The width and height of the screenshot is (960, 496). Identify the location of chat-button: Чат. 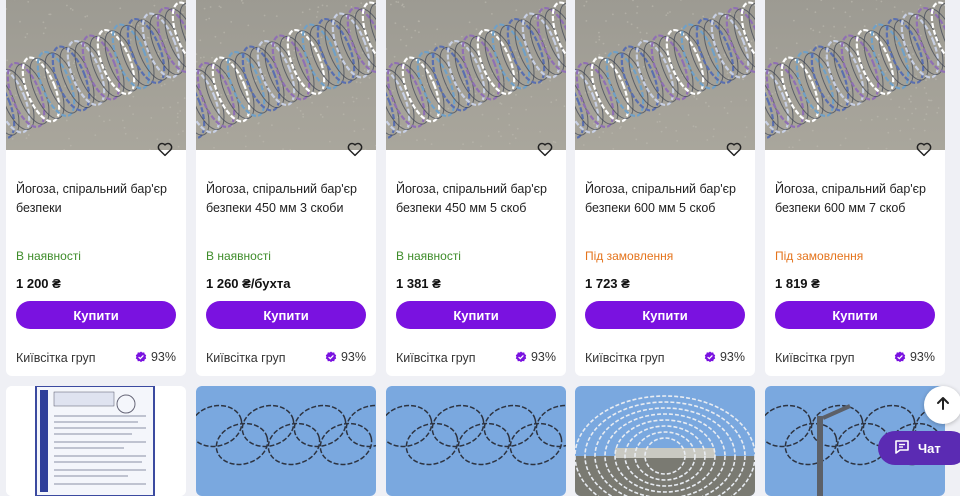
(919, 448).